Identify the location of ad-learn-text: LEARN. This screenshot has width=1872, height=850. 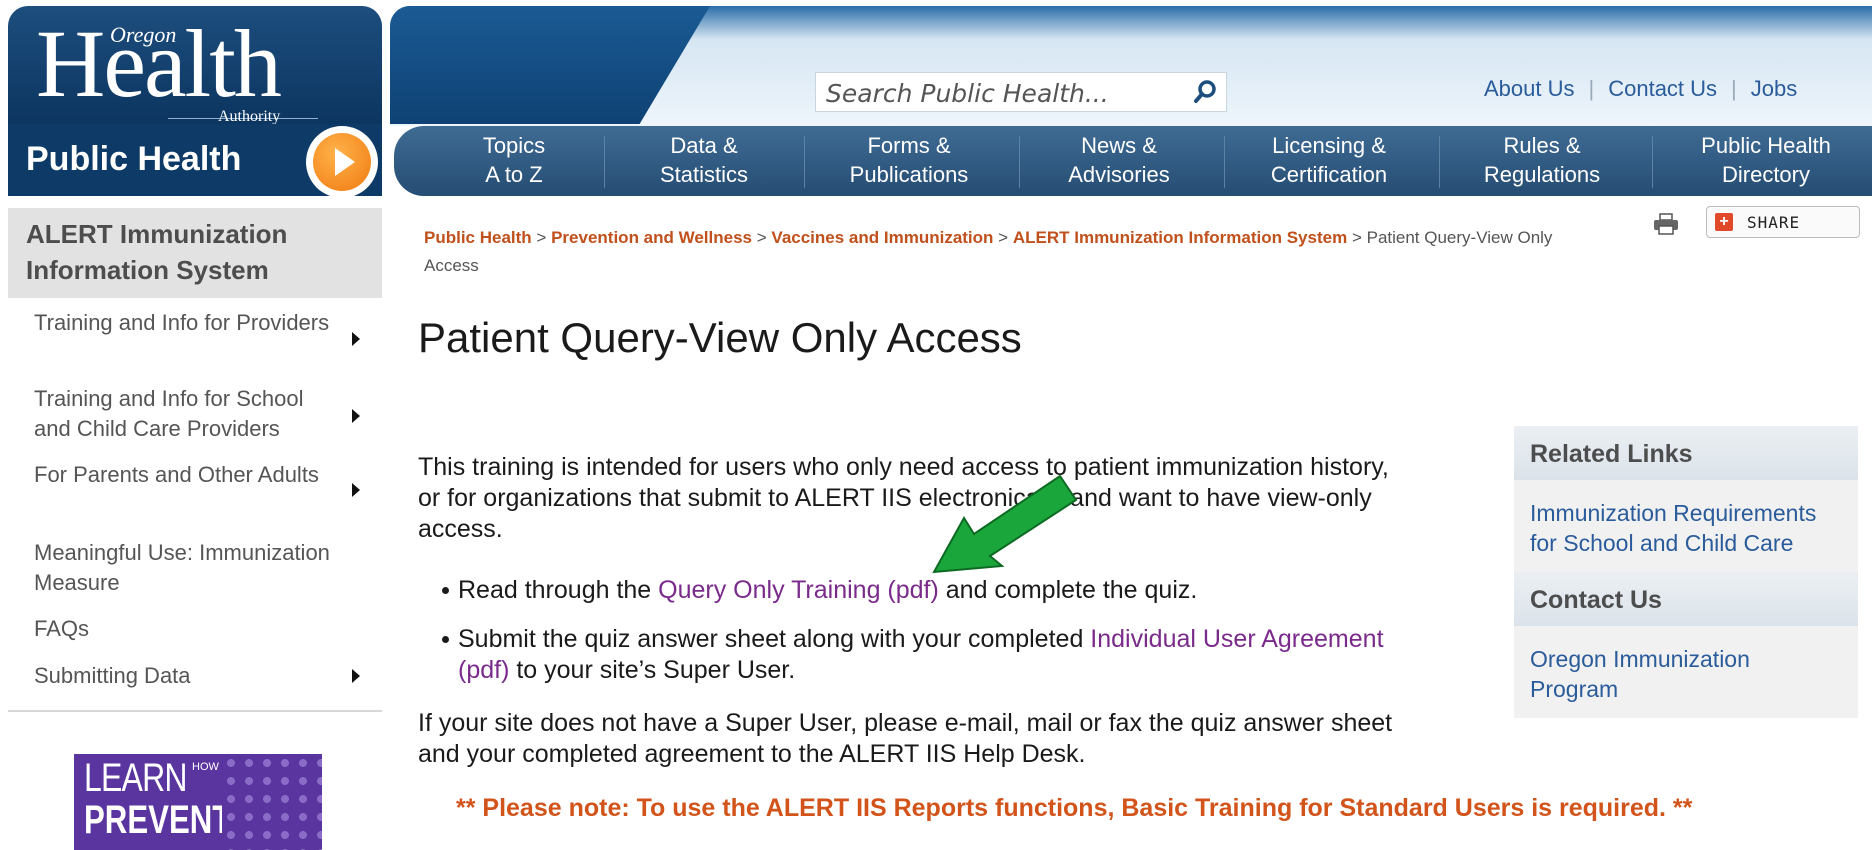
(136, 778).